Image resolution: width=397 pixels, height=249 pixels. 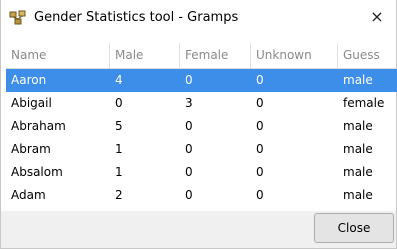 I want to click on gramps-app-icon, so click(x=18, y=18).